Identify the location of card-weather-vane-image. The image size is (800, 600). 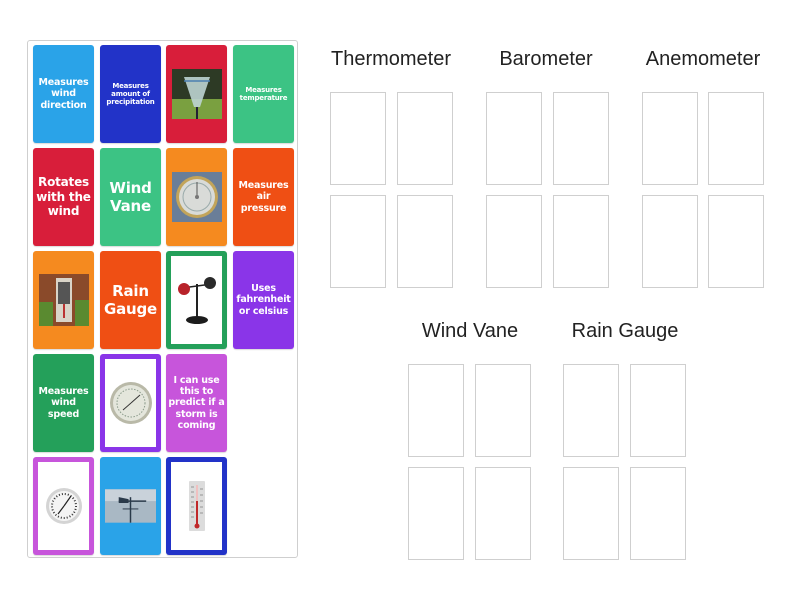
(130, 506).